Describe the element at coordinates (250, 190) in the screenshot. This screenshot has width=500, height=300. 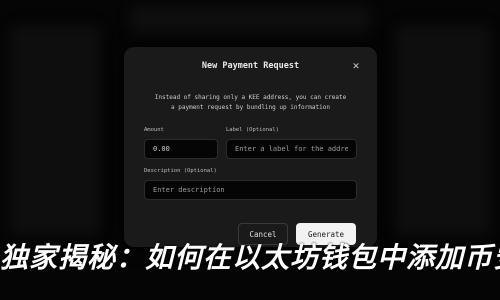
I see `description-input` at that location.